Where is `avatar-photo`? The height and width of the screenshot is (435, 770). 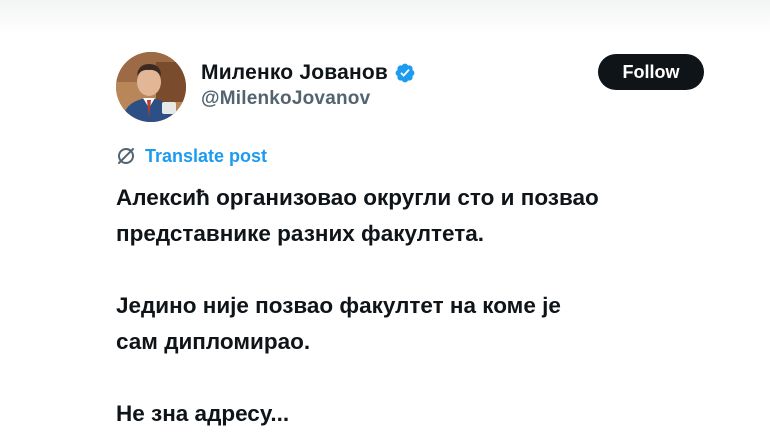
avatar-photo is located at coordinates (151, 87).